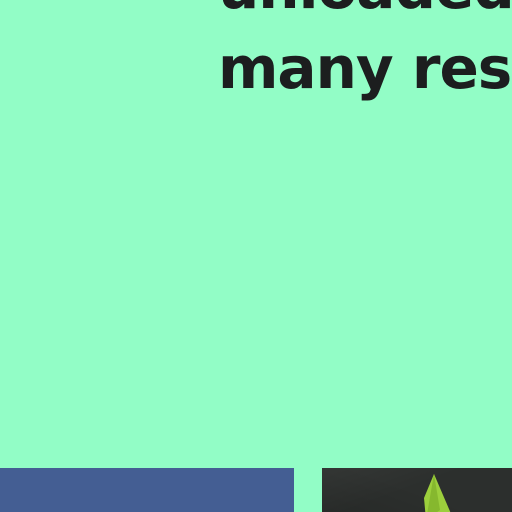  I want to click on headline-line-1: unloaded., so click(365, 14).